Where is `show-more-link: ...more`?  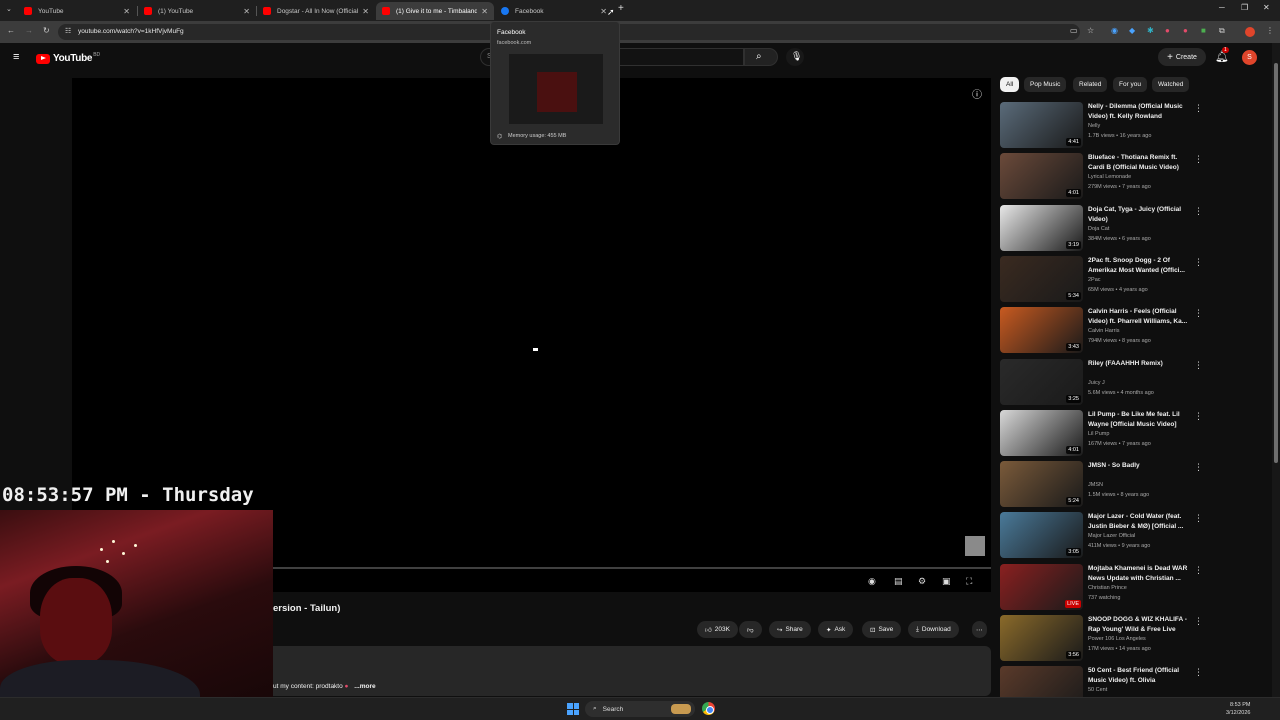
show-more-link: ...more is located at coordinates (364, 686).